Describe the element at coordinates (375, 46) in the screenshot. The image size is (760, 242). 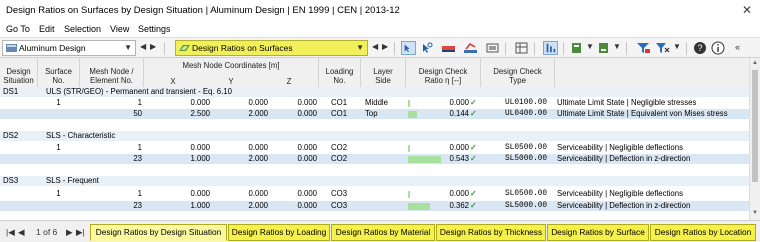
I see `result-prev-button: ◀` at that location.